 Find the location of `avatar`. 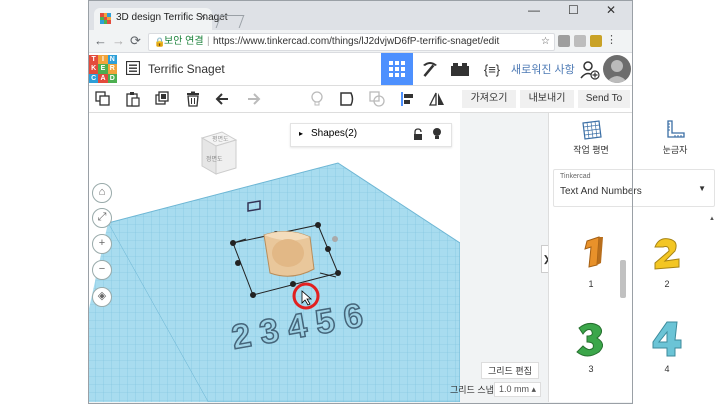

avatar is located at coordinates (617, 69).